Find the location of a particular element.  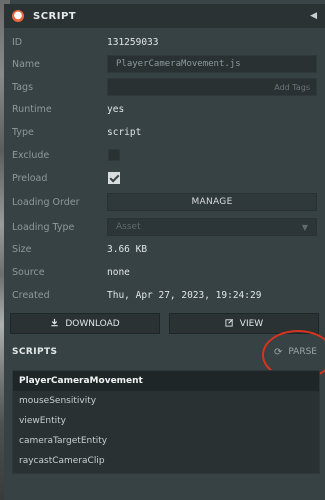

id-value: 131259033 is located at coordinates (133, 42).